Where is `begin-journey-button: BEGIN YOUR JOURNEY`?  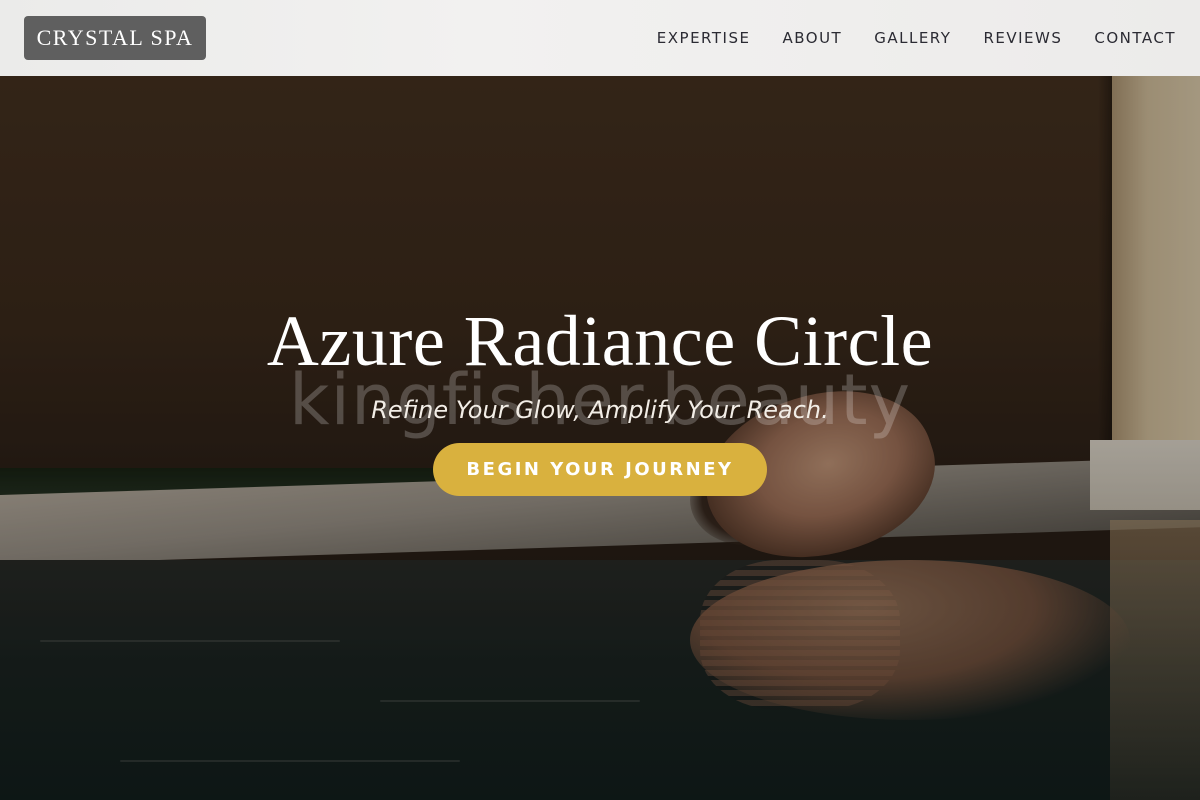
begin-journey-button: BEGIN YOUR JOURNEY is located at coordinates (600, 470).